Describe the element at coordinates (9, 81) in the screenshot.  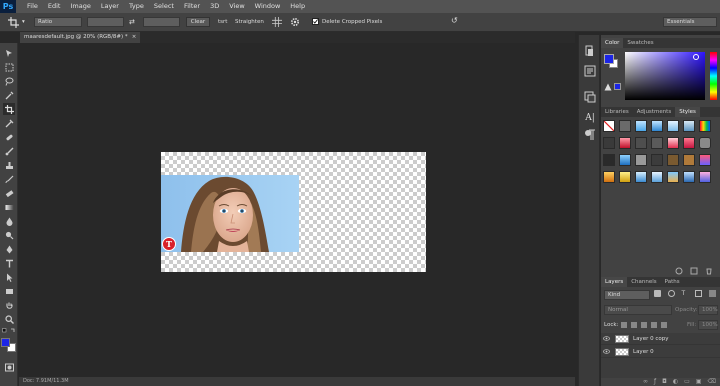
I see `lasso-tool-icon` at that location.